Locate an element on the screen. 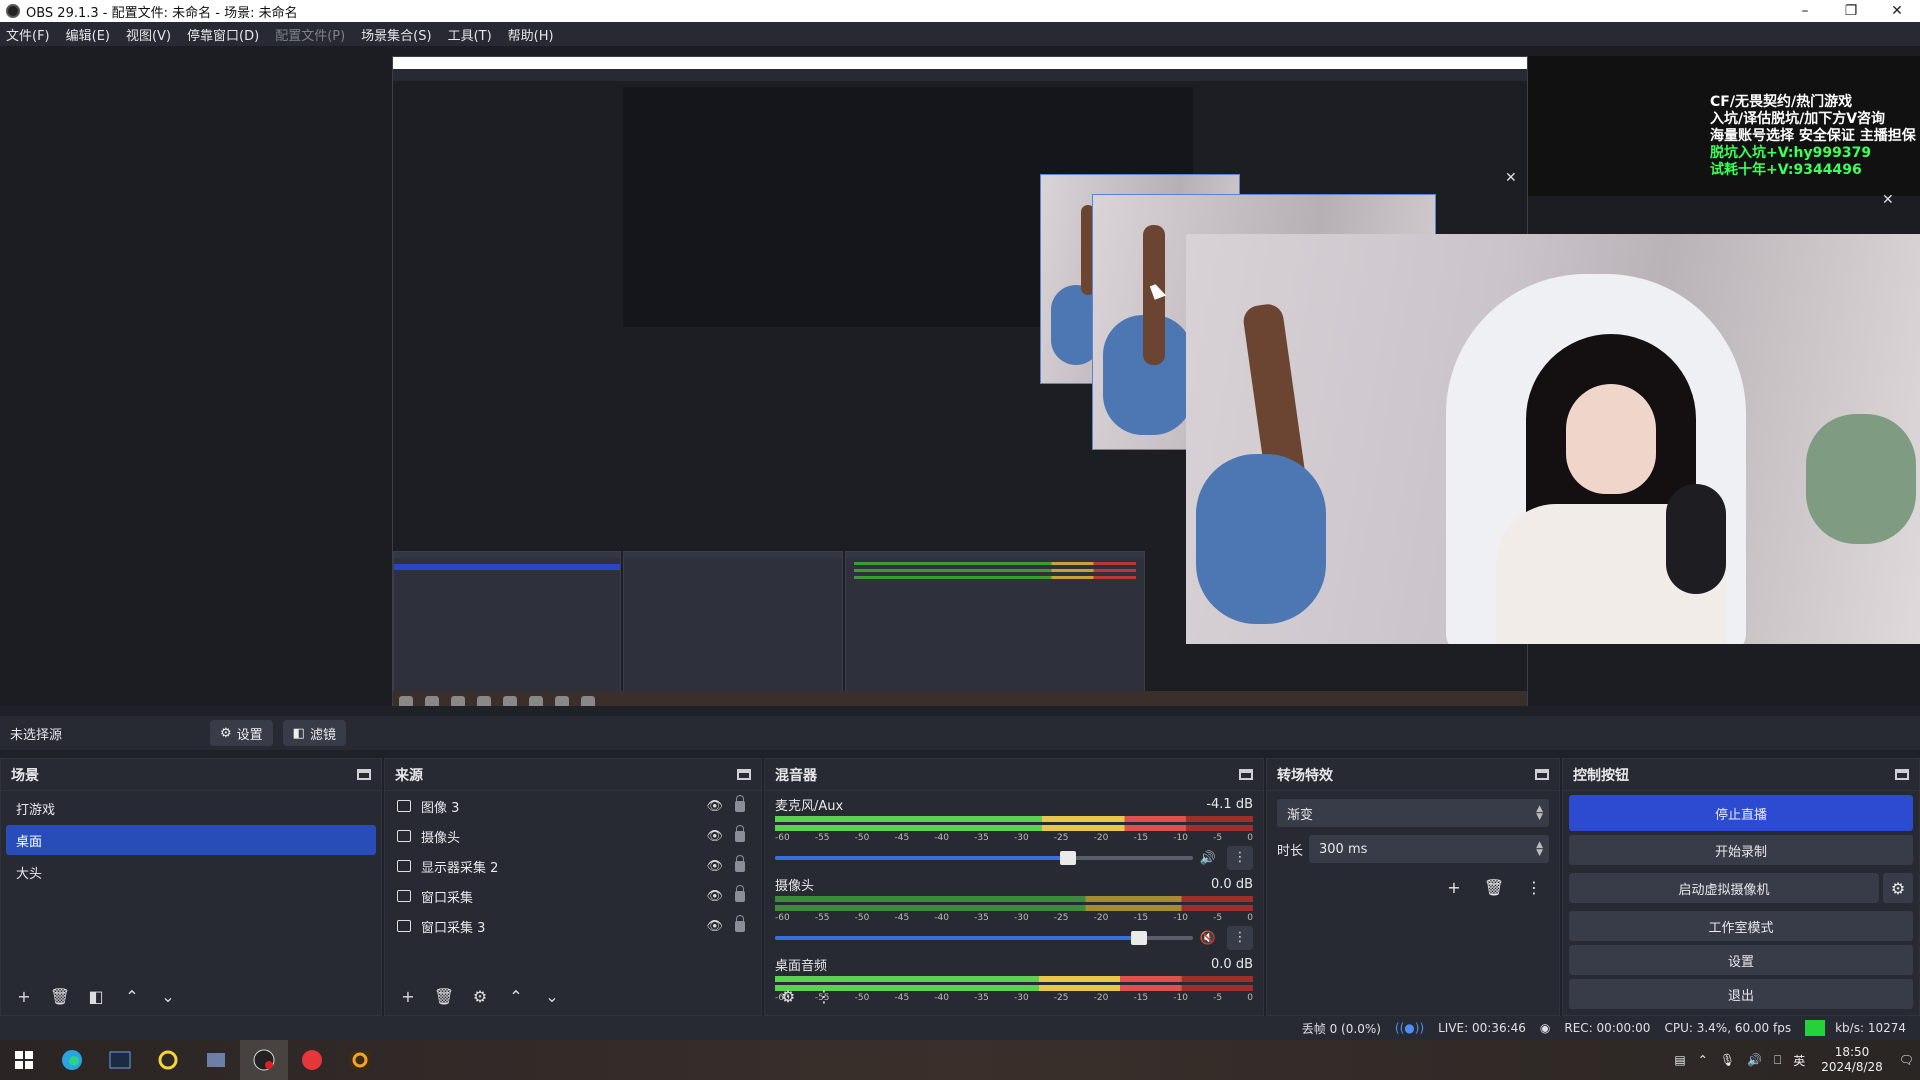 The image size is (1920, 1080). scene-filters-button: ◧ is located at coordinates (96, 996).